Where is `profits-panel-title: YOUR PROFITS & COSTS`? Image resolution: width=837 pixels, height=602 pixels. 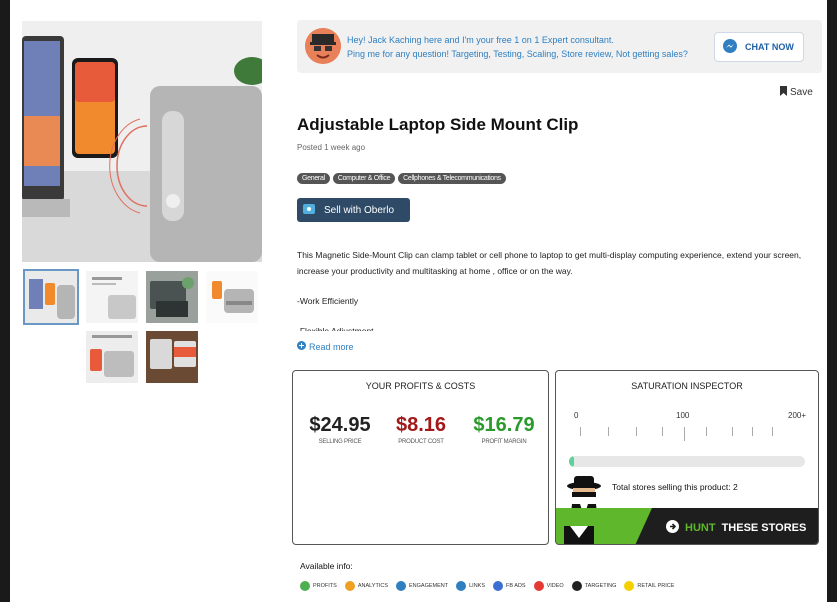 profits-panel-title: YOUR PROFITS & COSTS is located at coordinates (420, 386).